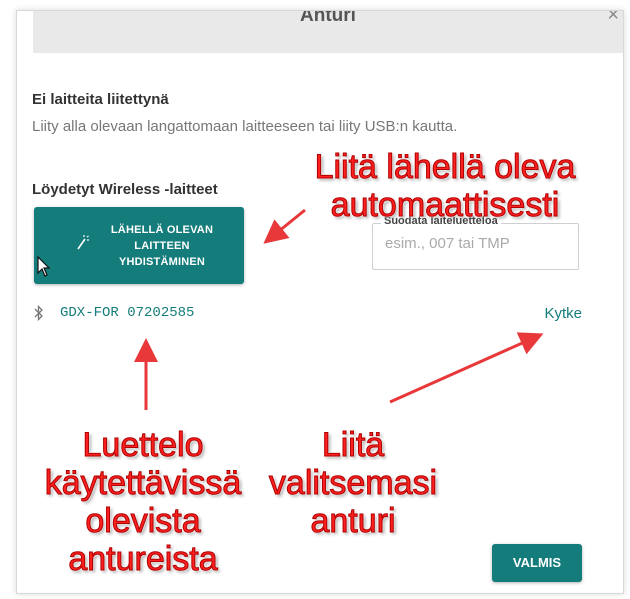 Image resolution: width=630 pixels, height=599 pixels. I want to click on done-button: VALMIS, so click(537, 563).